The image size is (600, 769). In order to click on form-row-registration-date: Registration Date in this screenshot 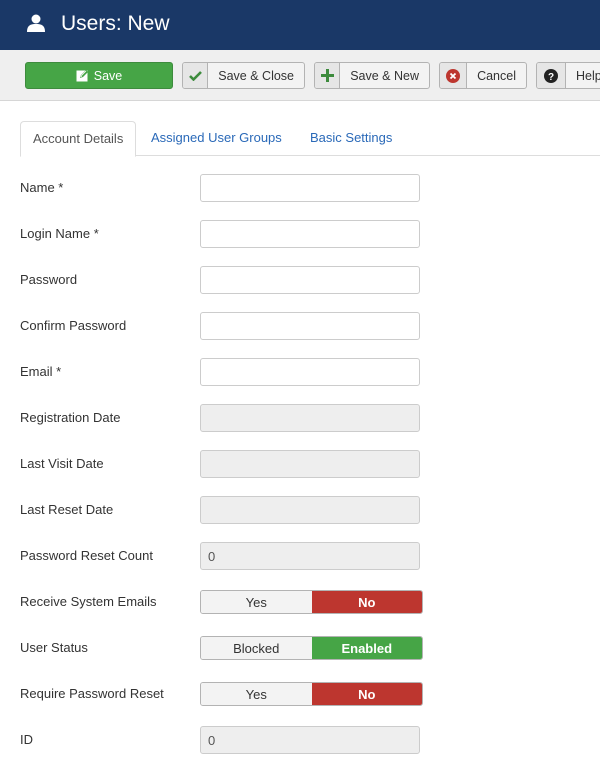, I will do `click(230, 418)`.